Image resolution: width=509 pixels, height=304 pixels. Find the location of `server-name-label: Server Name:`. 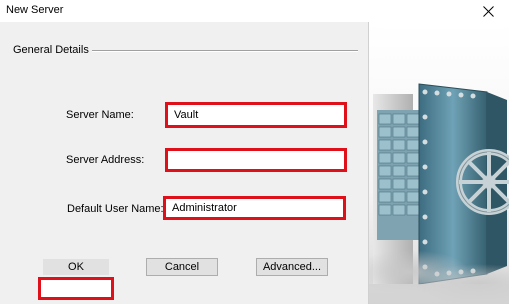

server-name-label: Server Name: is located at coordinates (100, 115).